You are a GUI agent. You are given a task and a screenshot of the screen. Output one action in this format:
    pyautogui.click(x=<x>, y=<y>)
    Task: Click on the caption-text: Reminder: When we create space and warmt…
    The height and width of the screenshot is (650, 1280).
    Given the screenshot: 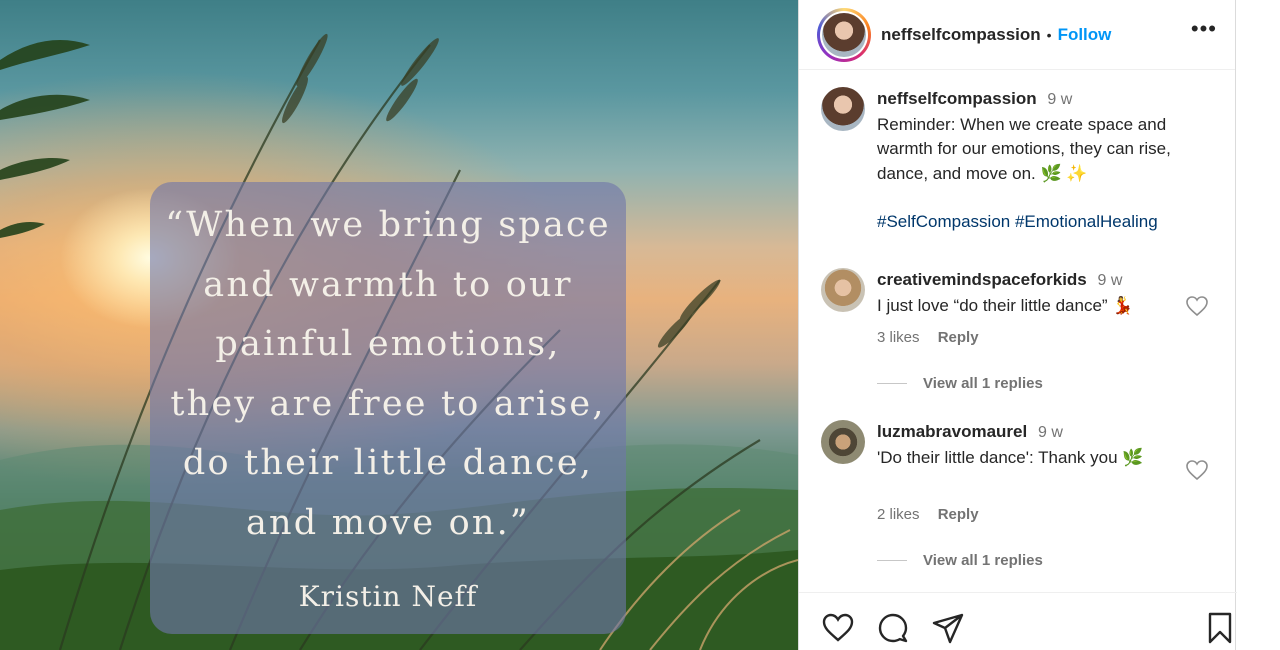 What is the action you would take?
    pyautogui.click(x=1024, y=148)
    